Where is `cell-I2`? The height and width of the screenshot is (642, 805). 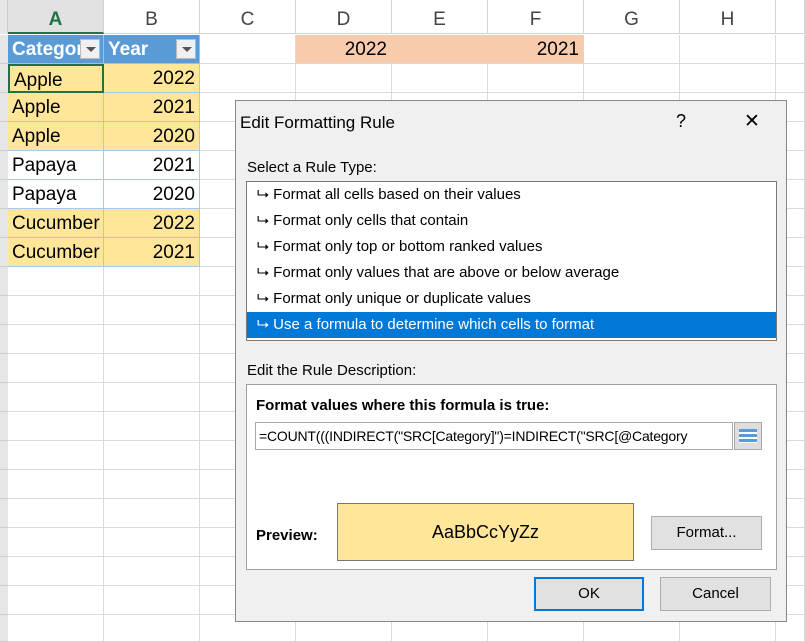 cell-I2 is located at coordinates (790, 78).